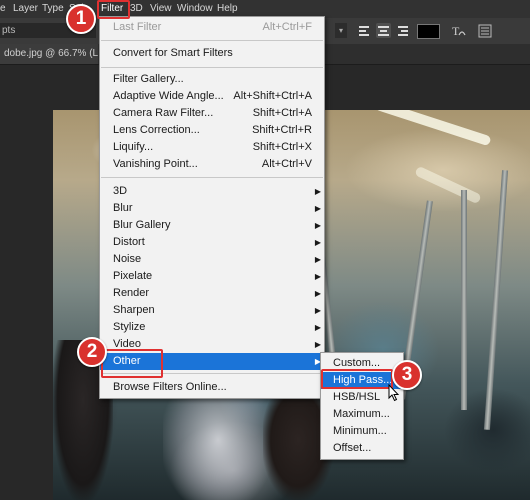  Describe the element at coordinates (49, 54) in the screenshot. I see `document-tab: dobe.jpg @ 66.7% (Layer 1,` at that location.